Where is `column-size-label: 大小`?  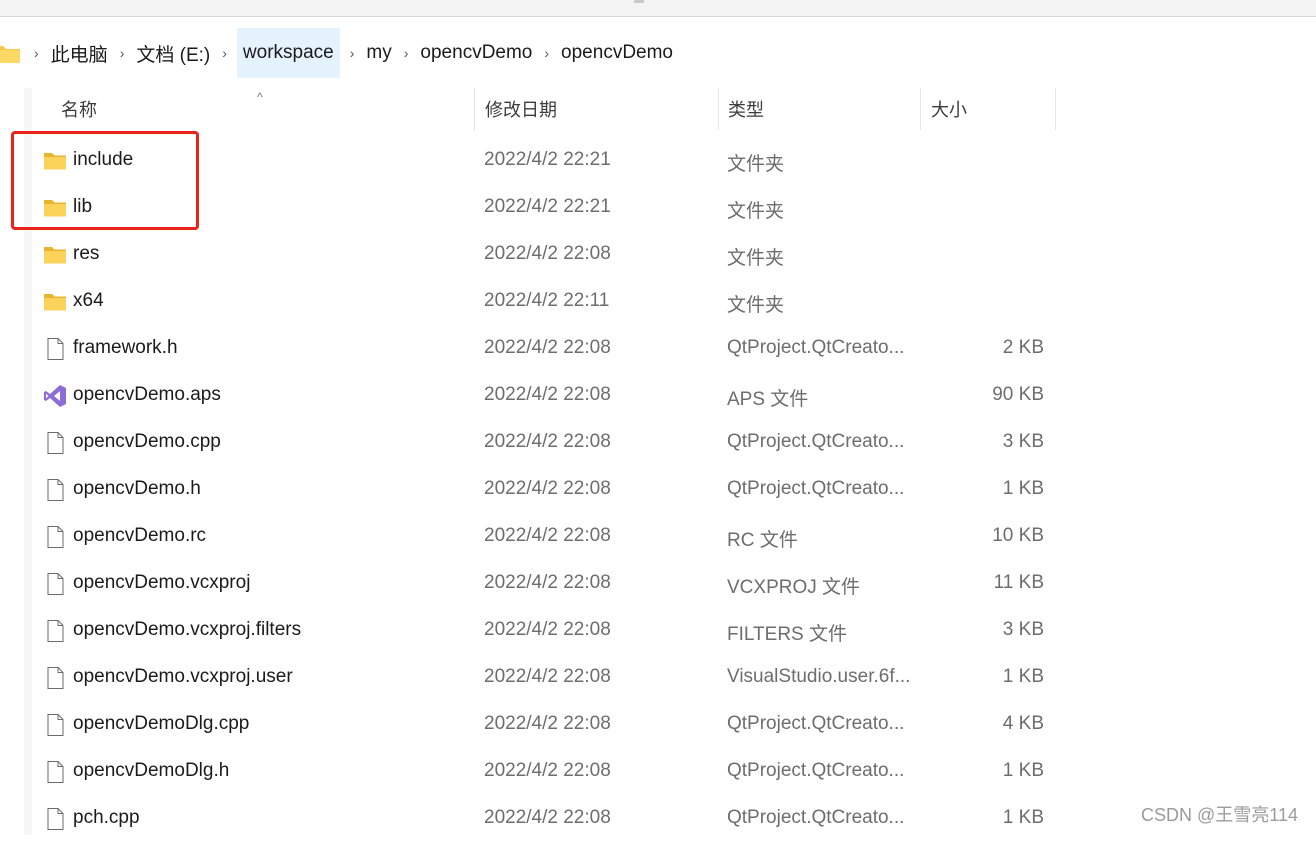
column-size-label: 大小 is located at coordinates (949, 110).